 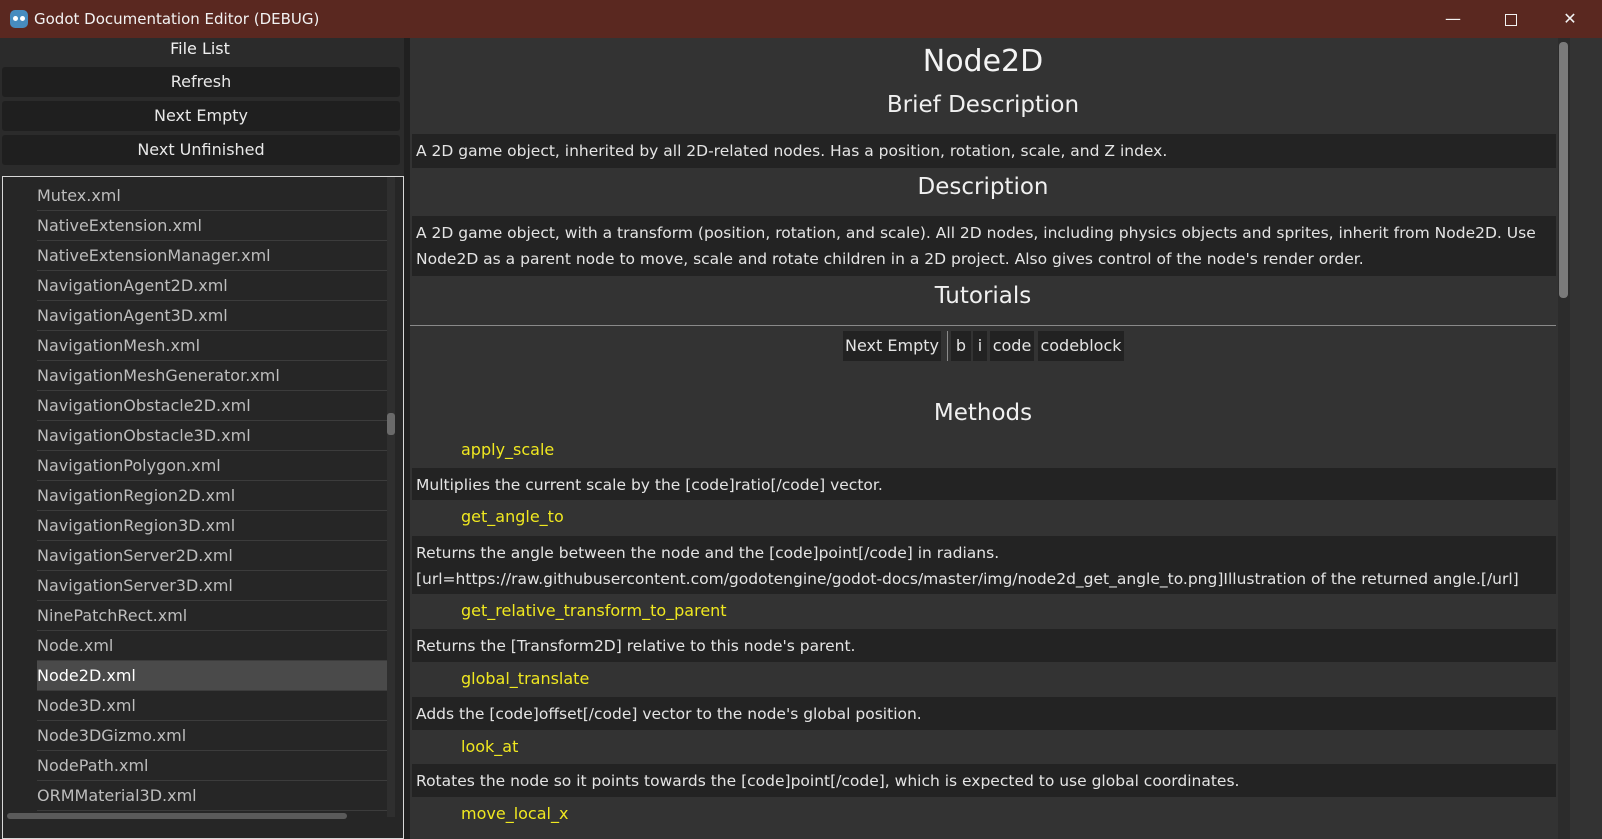 What do you see at coordinates (983, 296) in the screenshot?
I see `tutorials-heading: Tutorials` at bounding box center [983, 296].